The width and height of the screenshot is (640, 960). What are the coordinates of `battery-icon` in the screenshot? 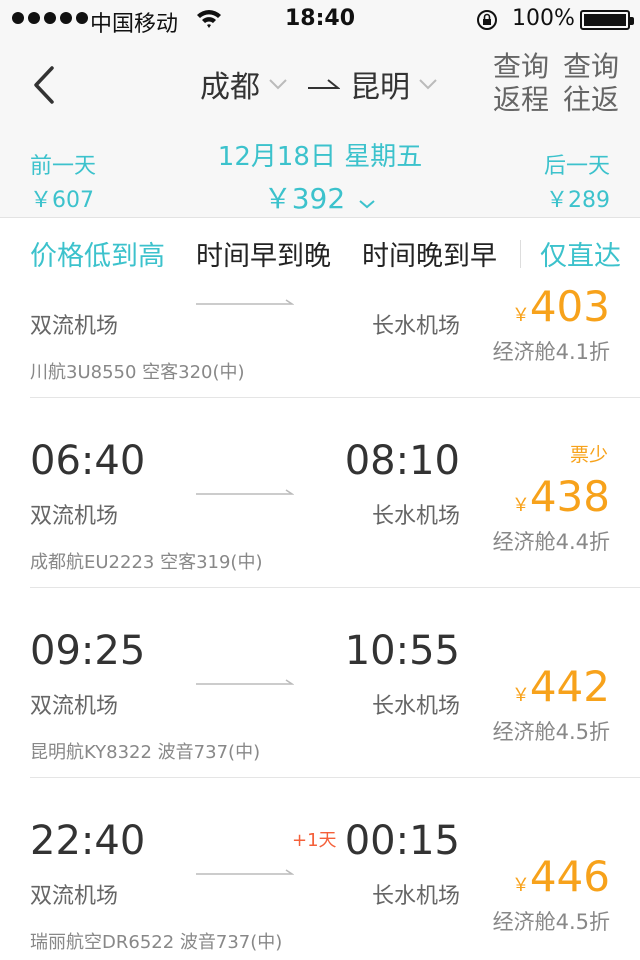 It's located at (607, 20).